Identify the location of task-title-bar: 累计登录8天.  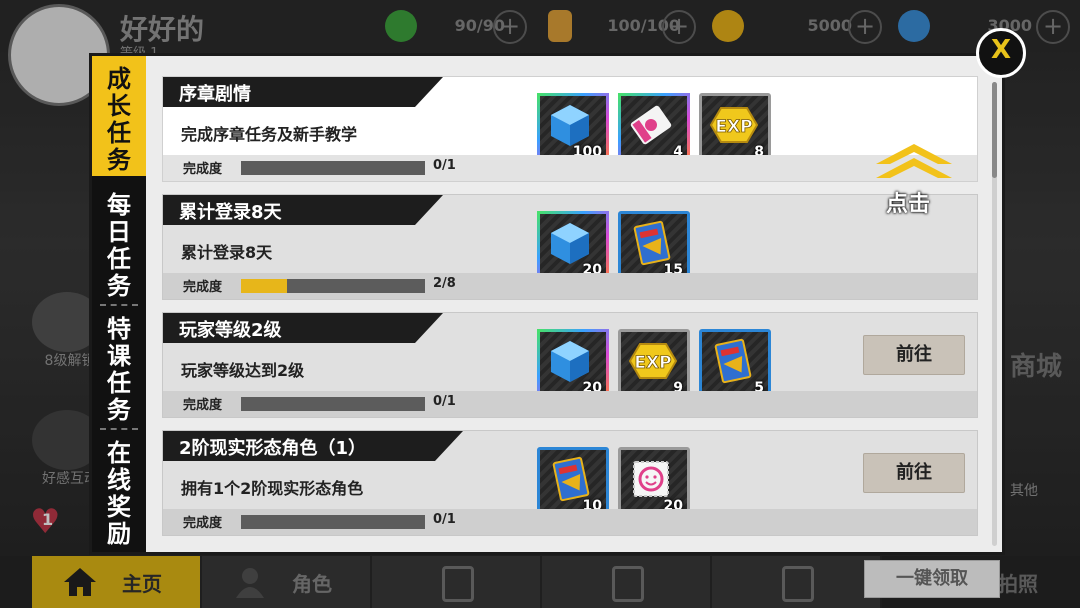
(303, 210).